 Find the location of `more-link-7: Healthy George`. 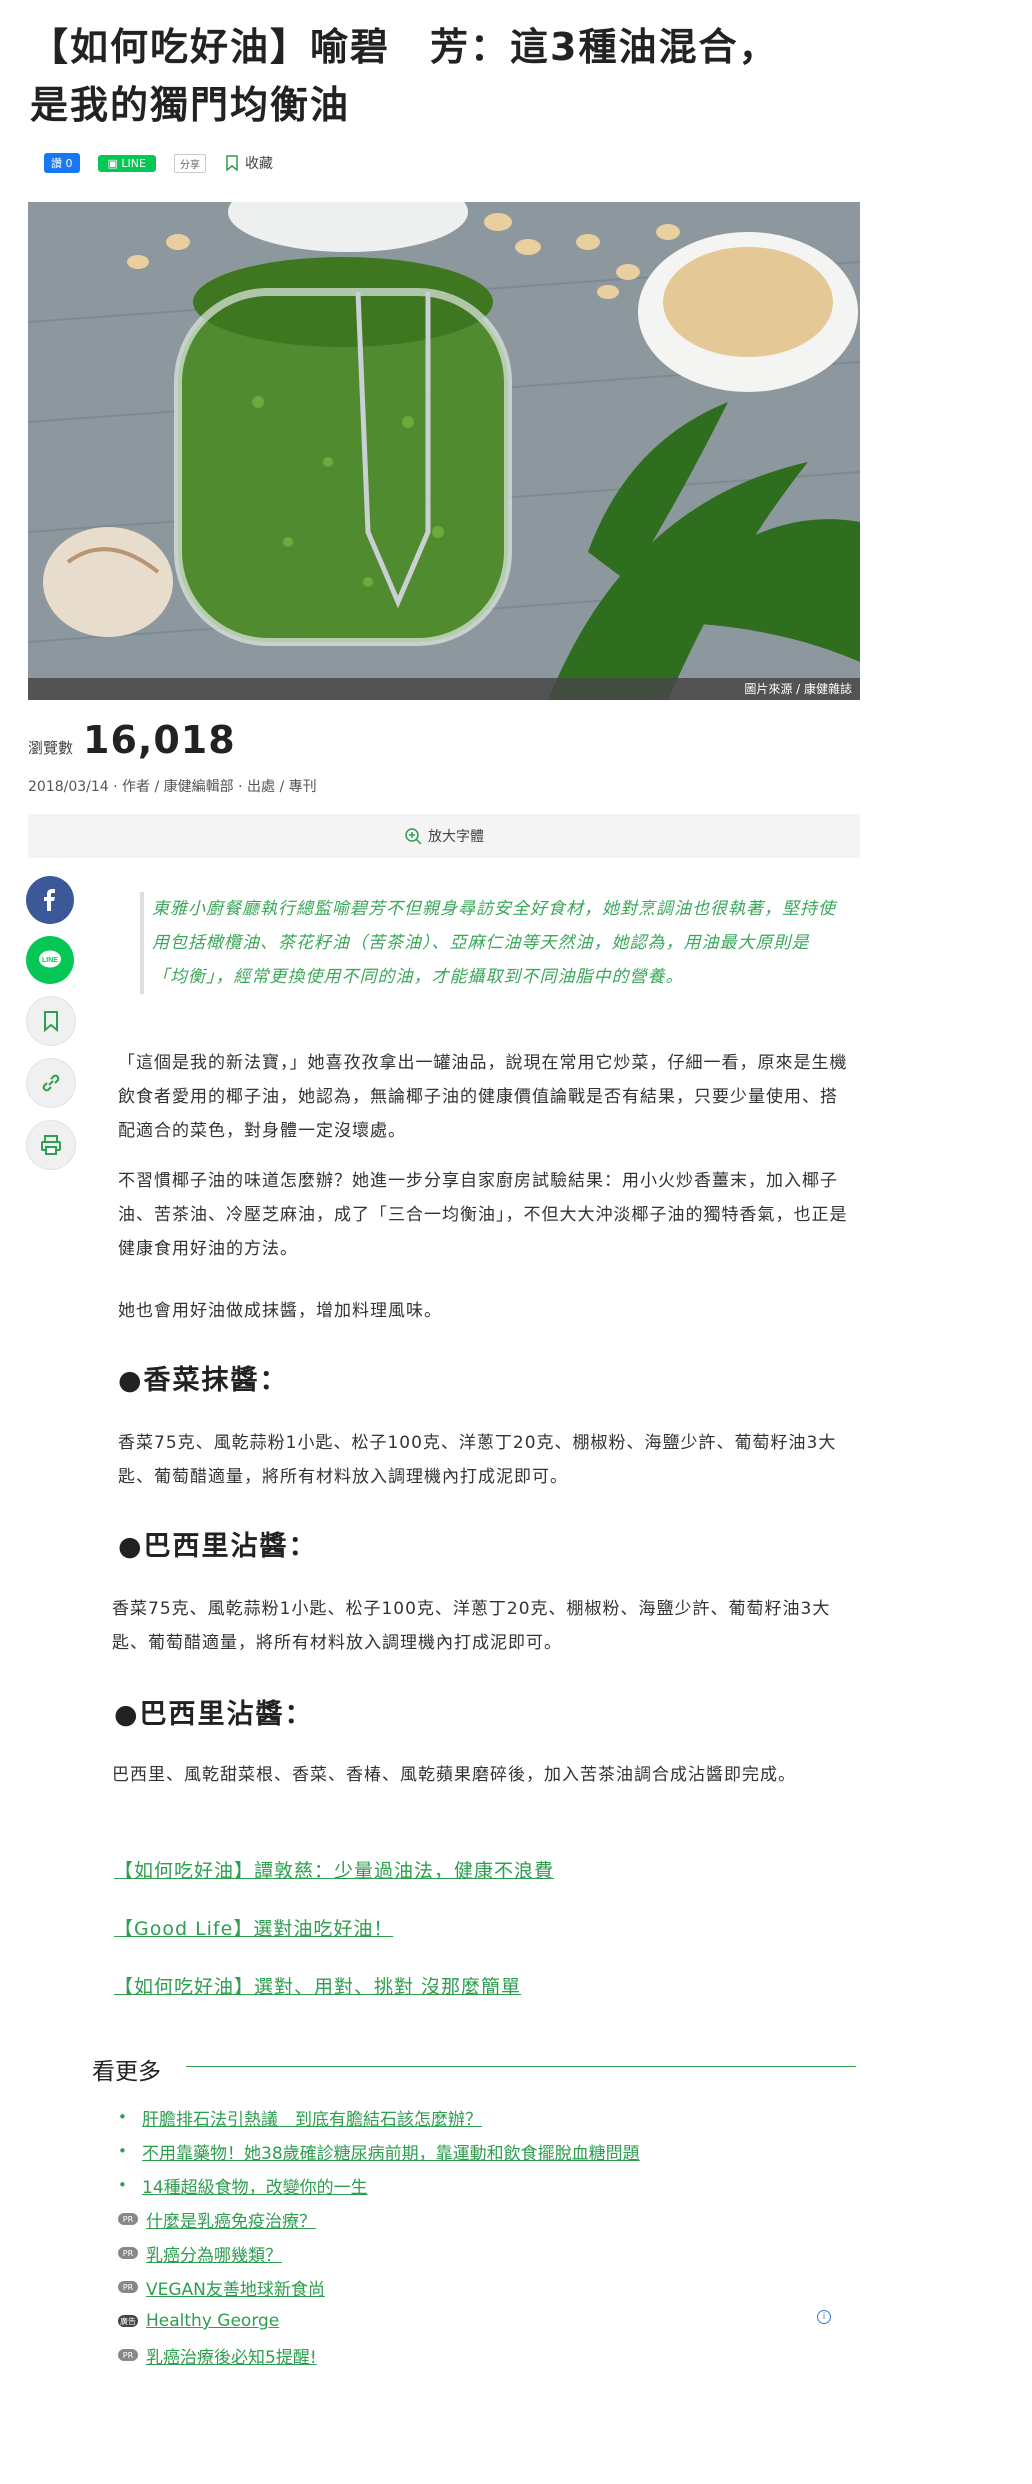

more-link-7: Healthy George is located at coordinates (212, 2321).